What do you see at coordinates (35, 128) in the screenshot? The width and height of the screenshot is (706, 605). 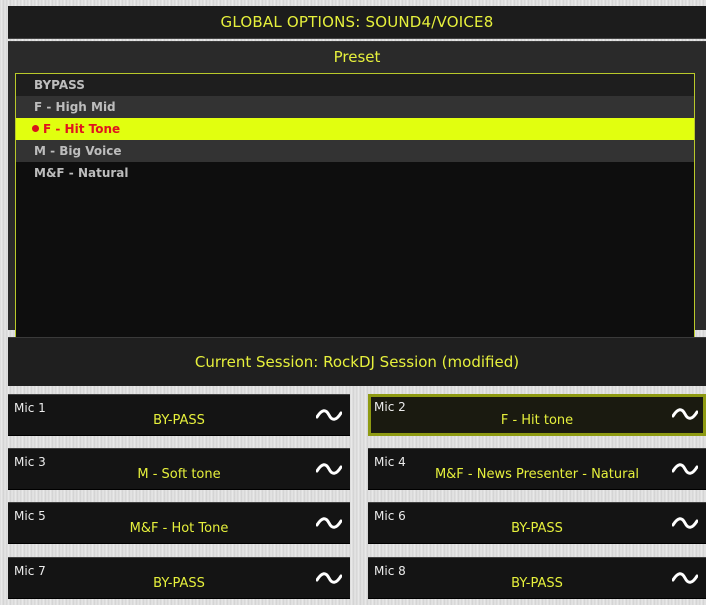 I see `selected-dot-icon` at bounding box center [35, 128].